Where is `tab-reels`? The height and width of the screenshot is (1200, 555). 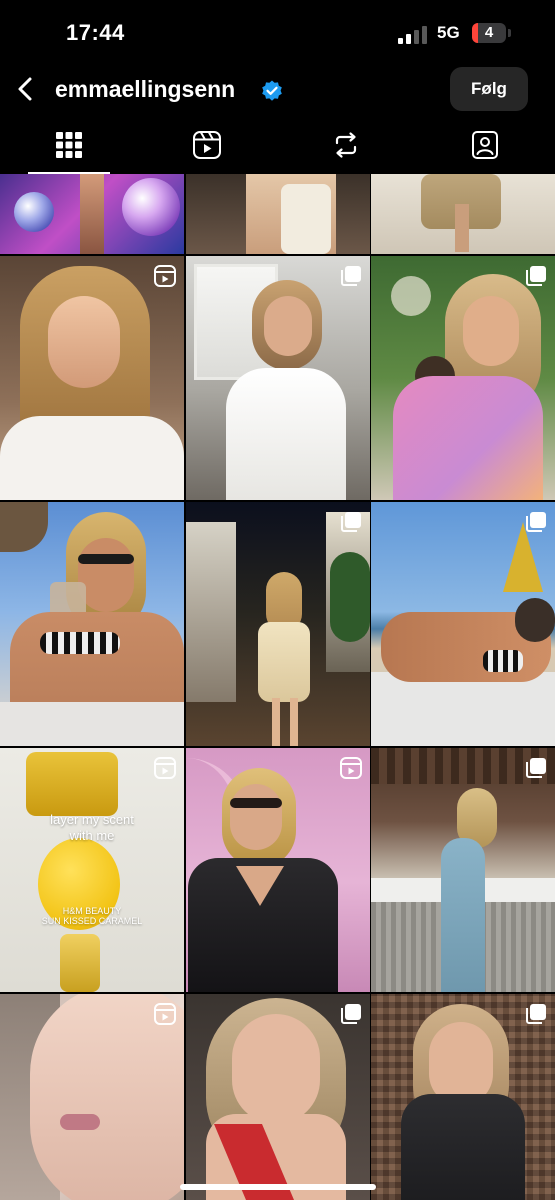 tab-reels is located at coordinates (207, 148).